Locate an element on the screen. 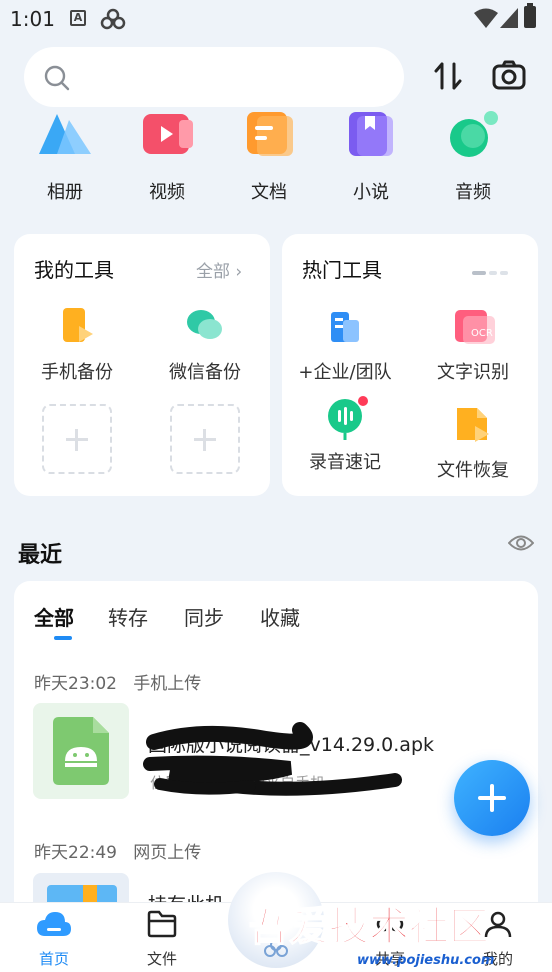  tab-indicator is located at coordinates (63, 638).